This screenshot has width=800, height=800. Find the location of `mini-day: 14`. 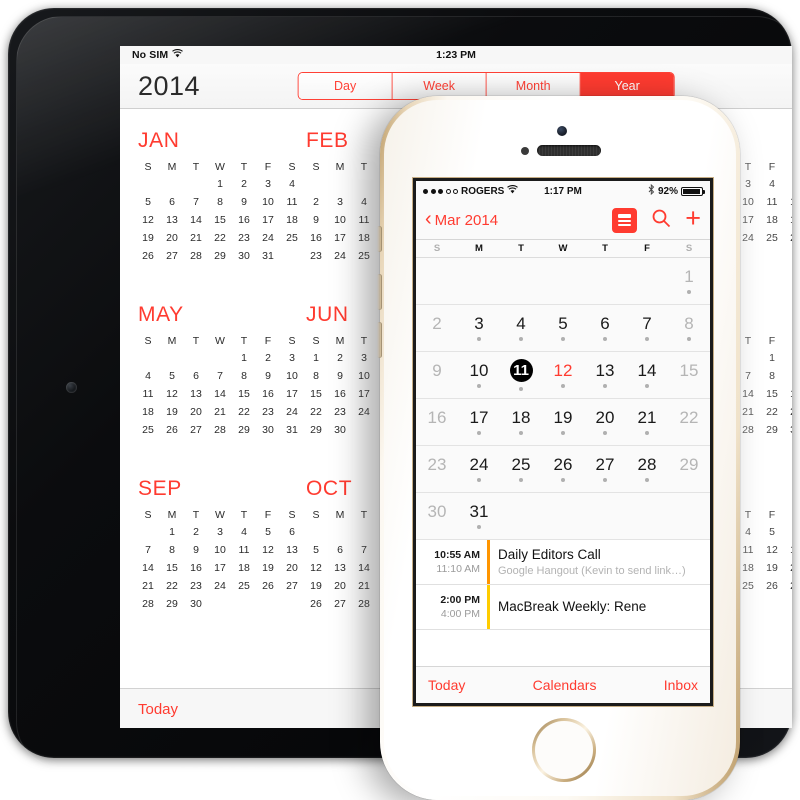

mini-day: 14 is located at coordinates (148, 568).